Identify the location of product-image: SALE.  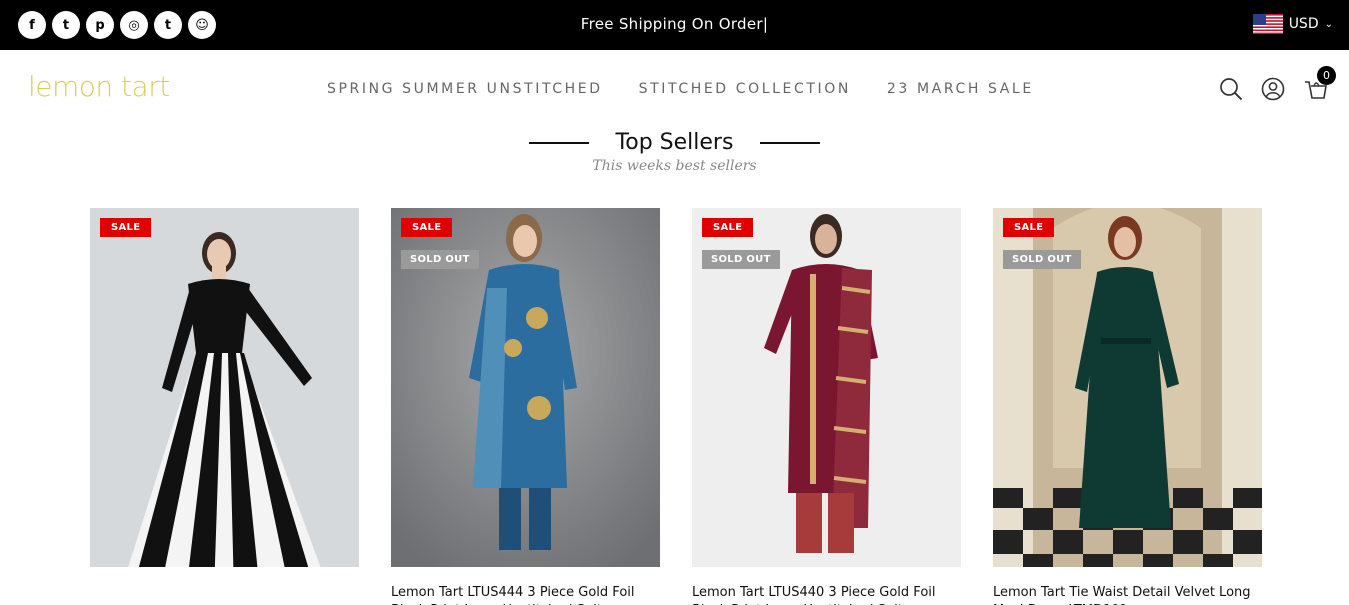
(224, 387).